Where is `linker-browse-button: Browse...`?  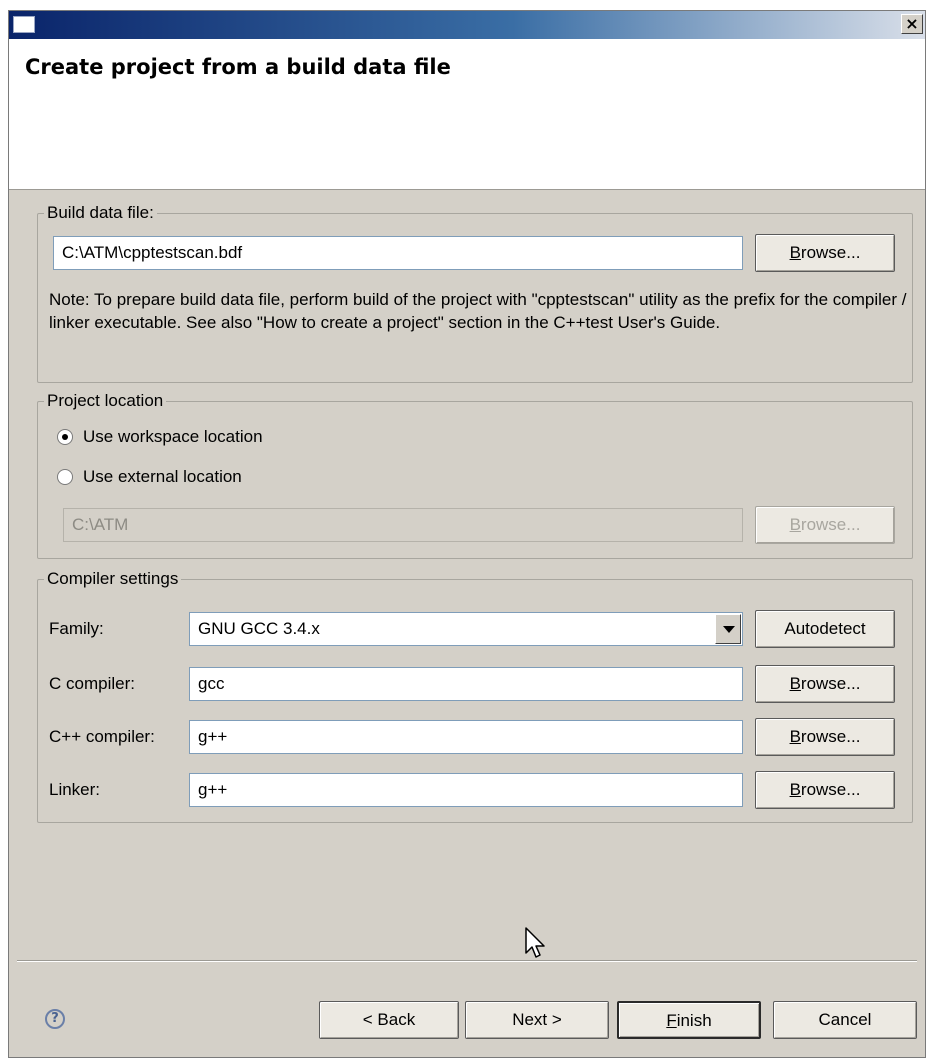
linker-browse-button: Browse... is located at coordinates (825, 790).